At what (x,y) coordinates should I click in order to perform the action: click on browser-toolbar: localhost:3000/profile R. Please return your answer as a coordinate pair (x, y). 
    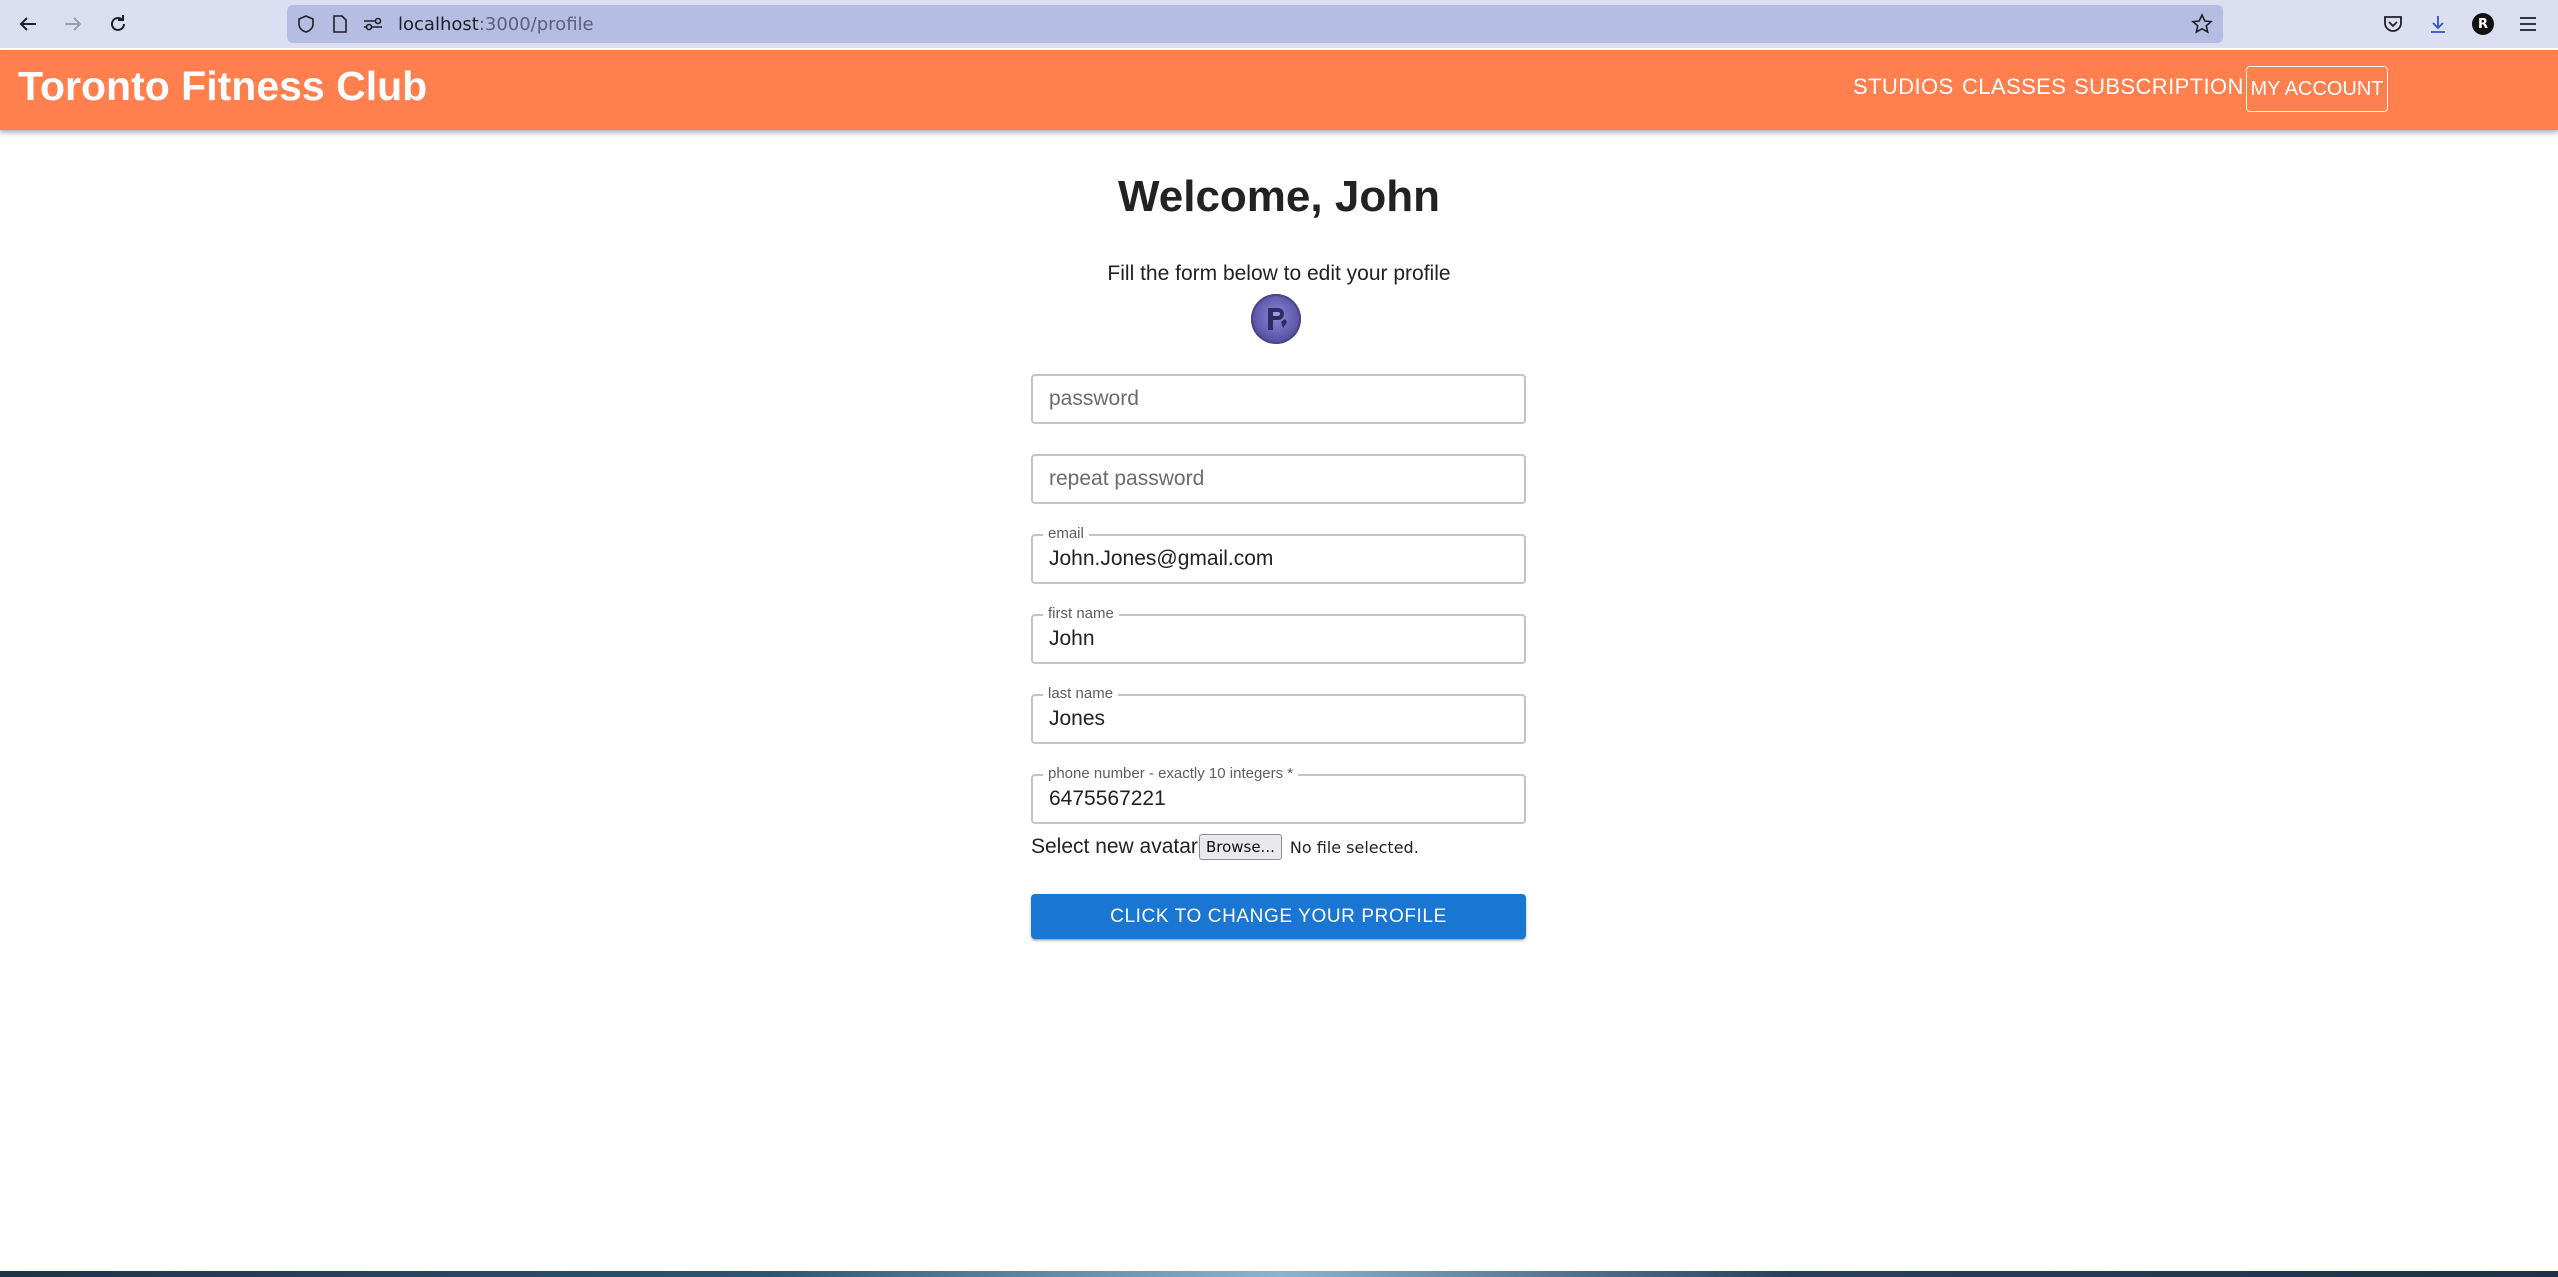
    Looking at the image, I should click on (1279, 24).